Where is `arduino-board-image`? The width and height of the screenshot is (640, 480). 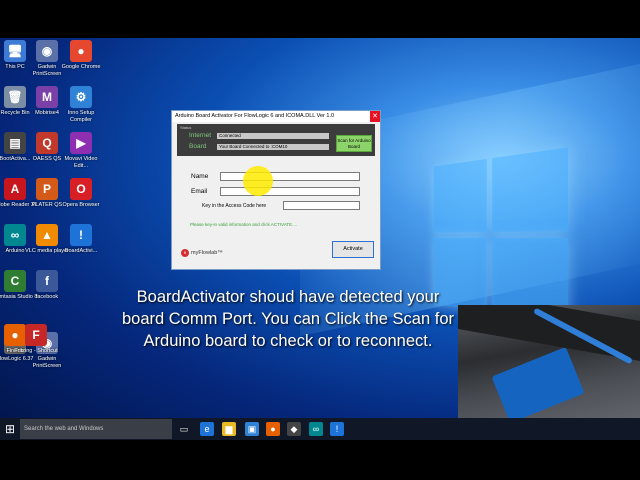 arduino-board-image is located at coordinates (538, 385).